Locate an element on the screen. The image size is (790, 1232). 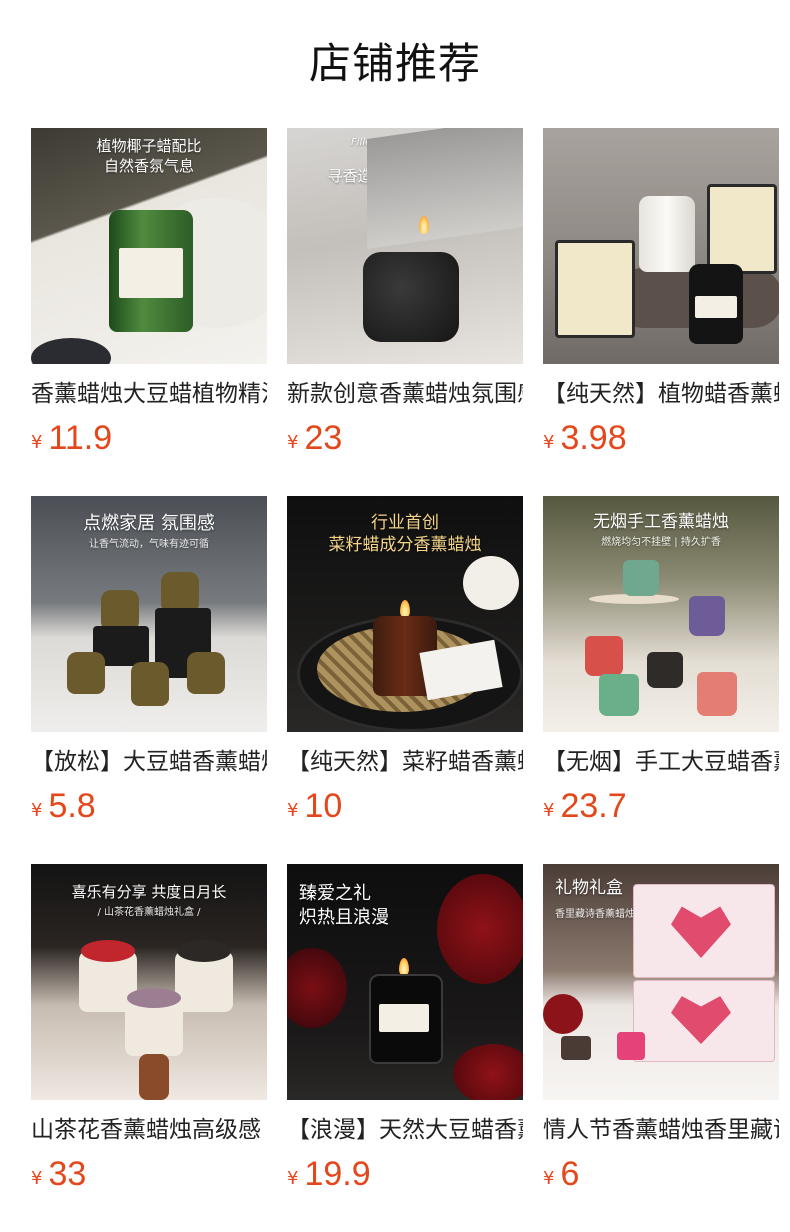
product-price: ¥ 23 is located at coordinates (405, 438).